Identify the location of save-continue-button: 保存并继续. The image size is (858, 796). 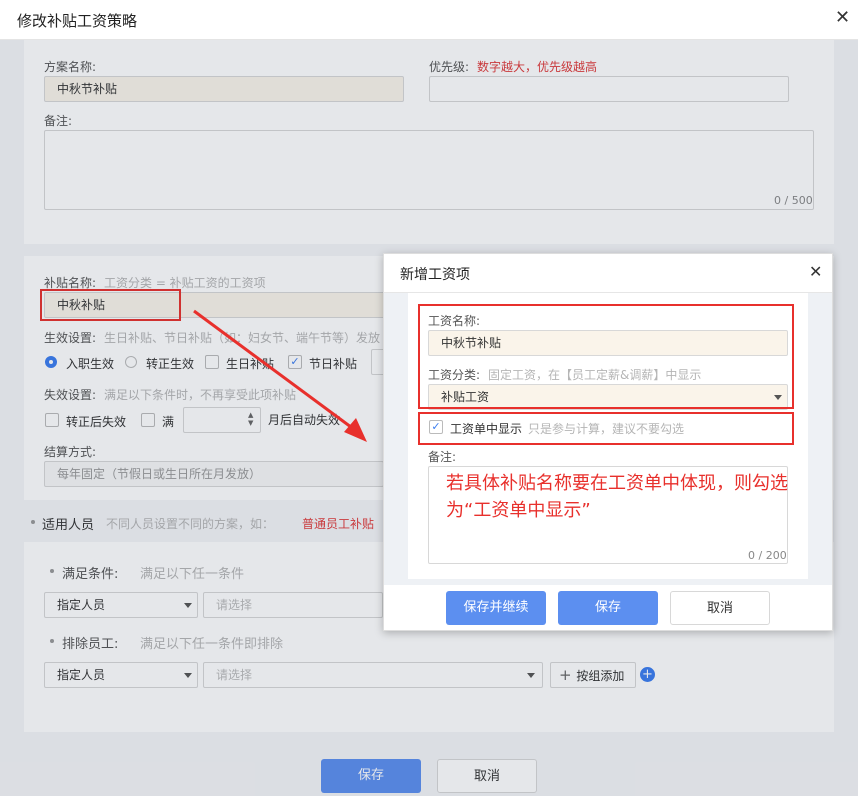
(496, 608).